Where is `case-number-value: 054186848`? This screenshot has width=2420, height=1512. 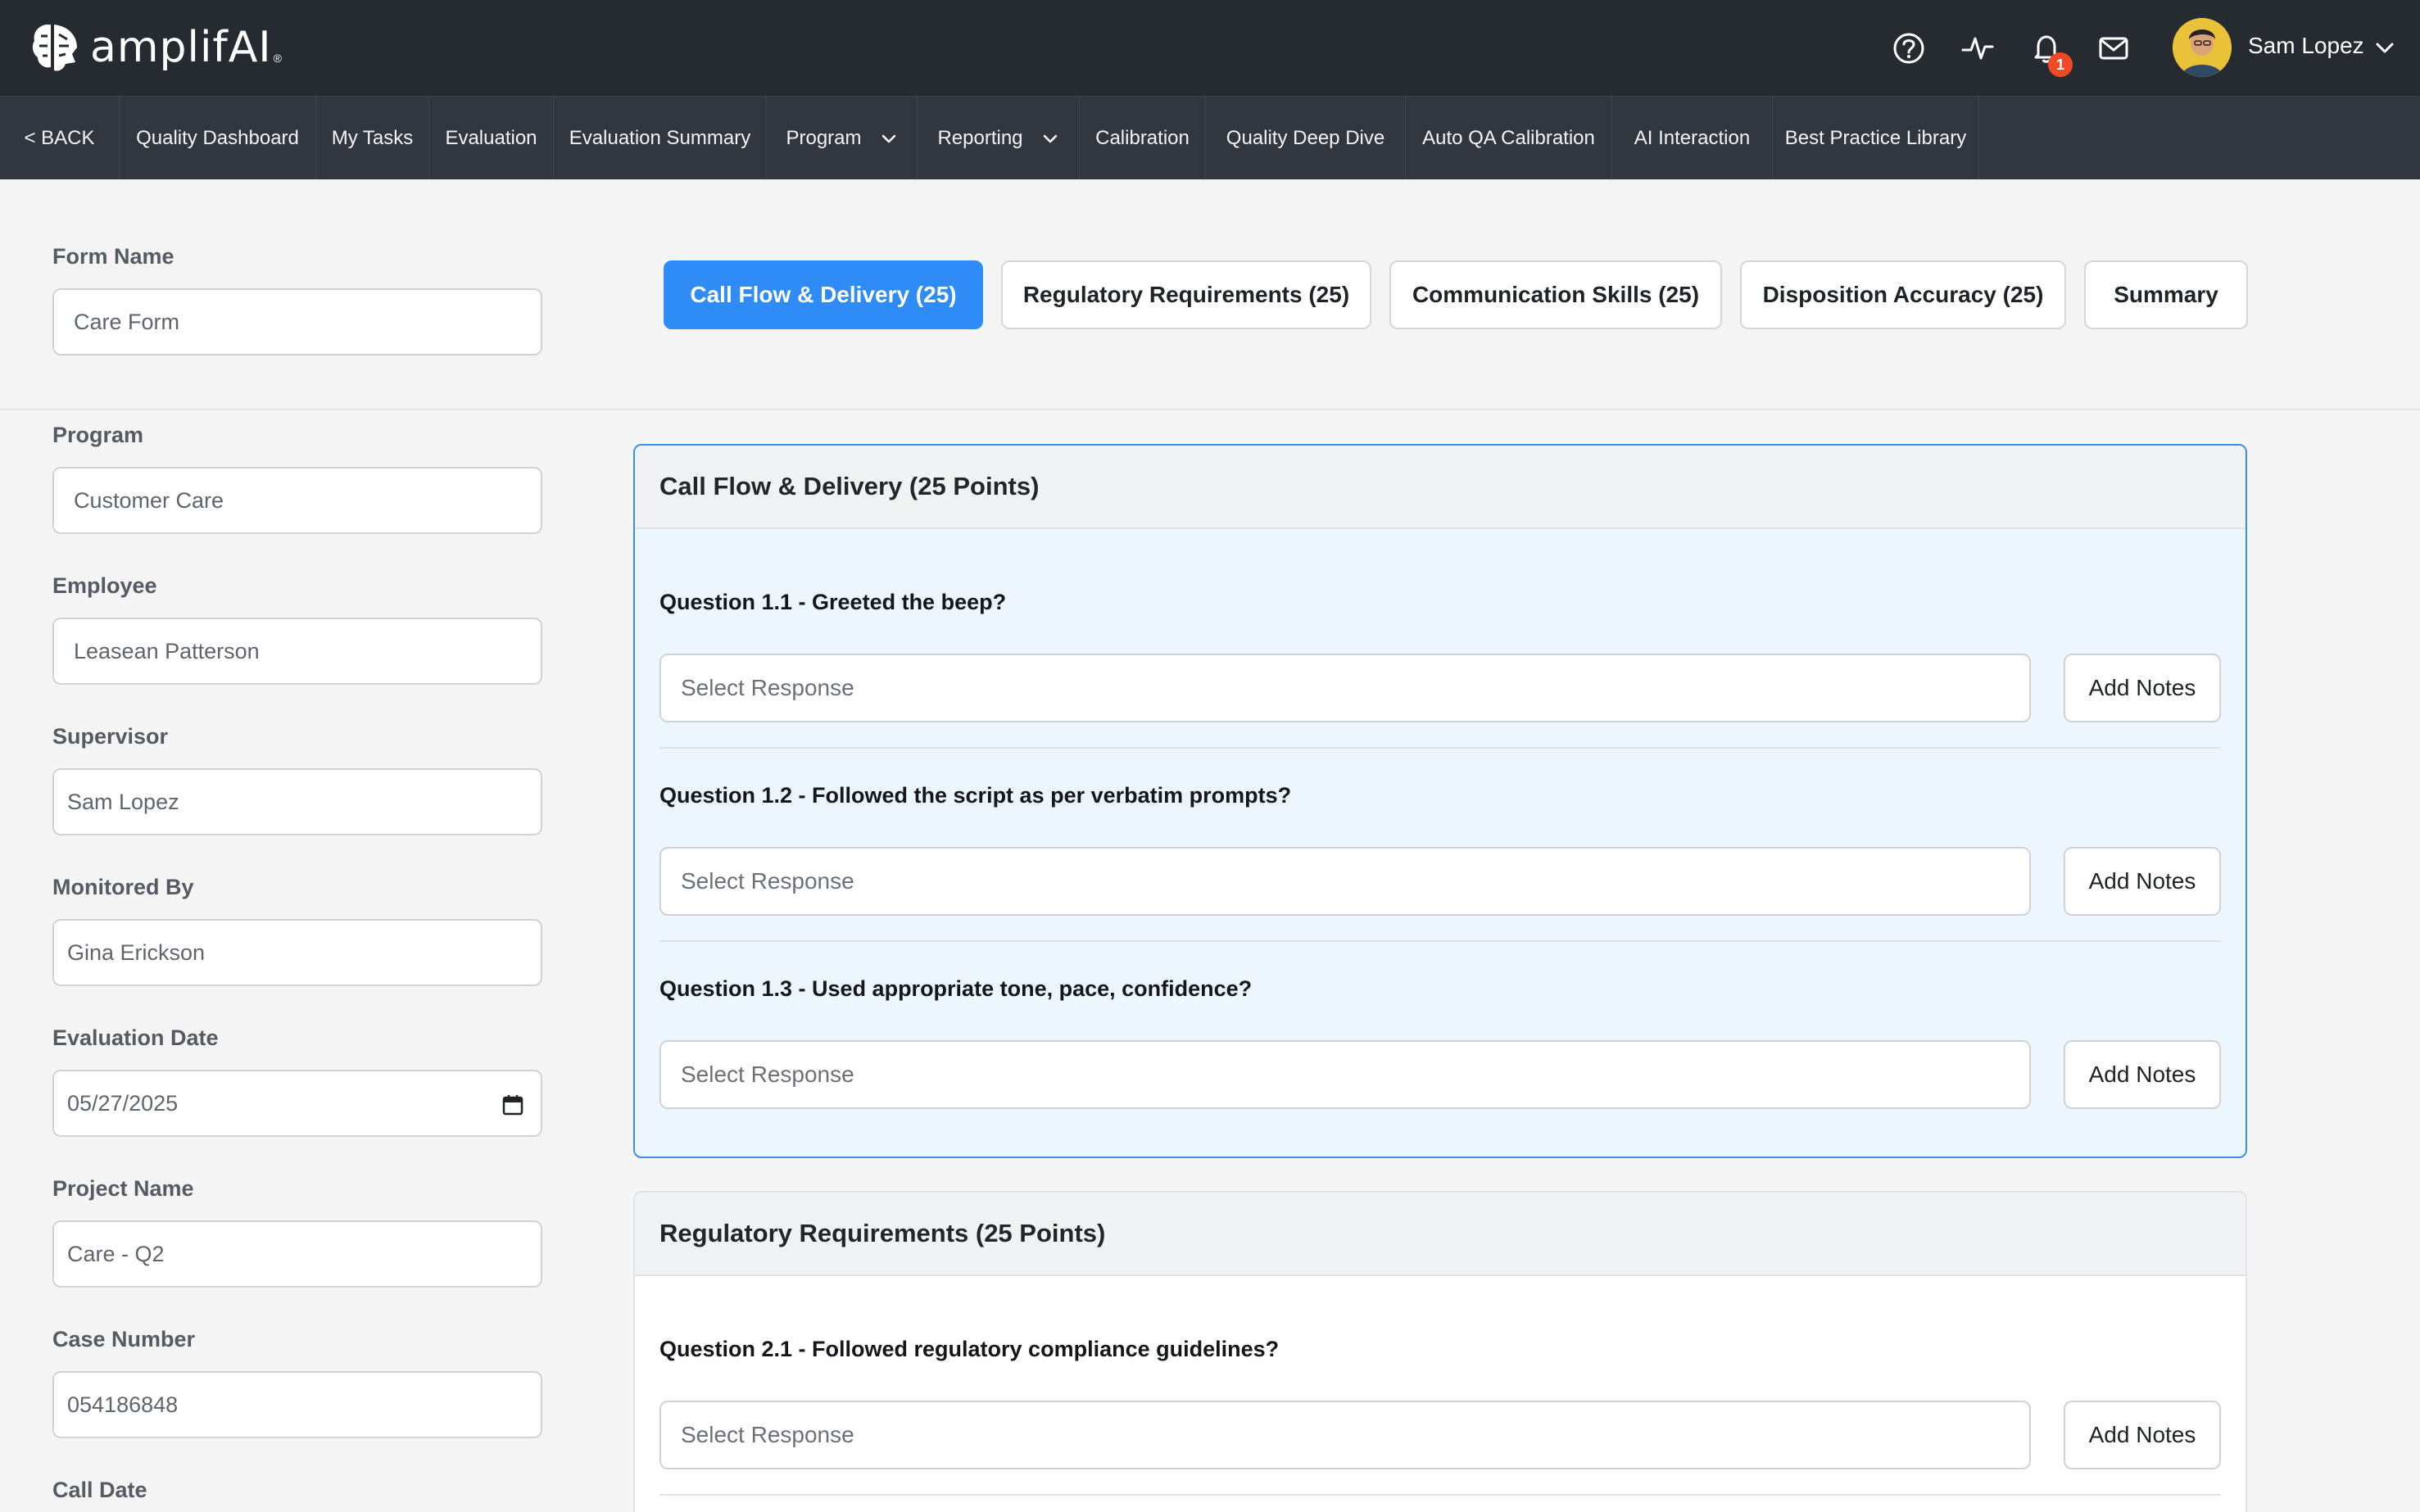
case-number-value: 054186848 is located at coordinates (123, 1404).